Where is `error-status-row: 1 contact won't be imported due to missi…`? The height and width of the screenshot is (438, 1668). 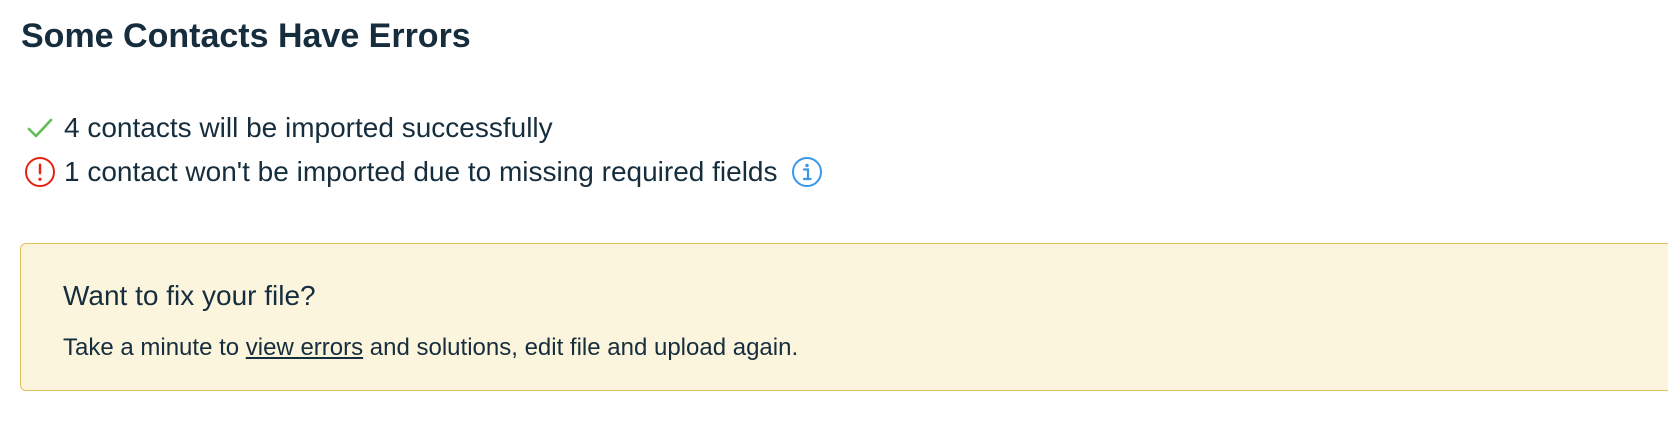
error-status-row: 1 contact won't be imported due to missi… is located at coordinates (424, 172).